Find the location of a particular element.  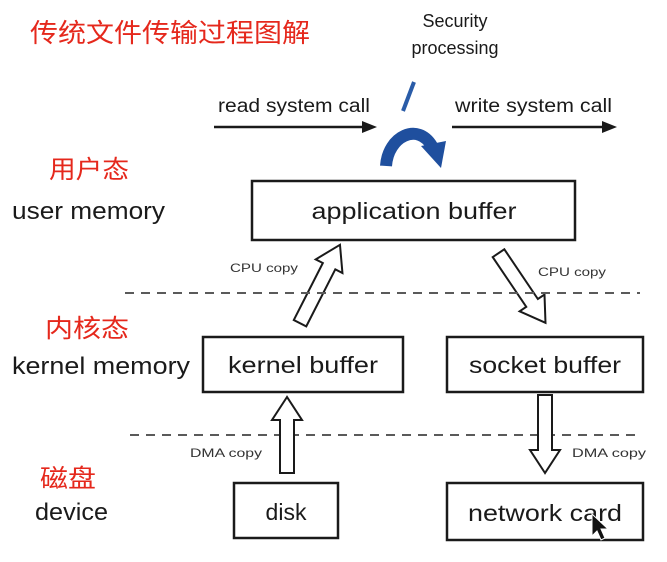

network-card-box: network card is located at coordinates (545, 511).